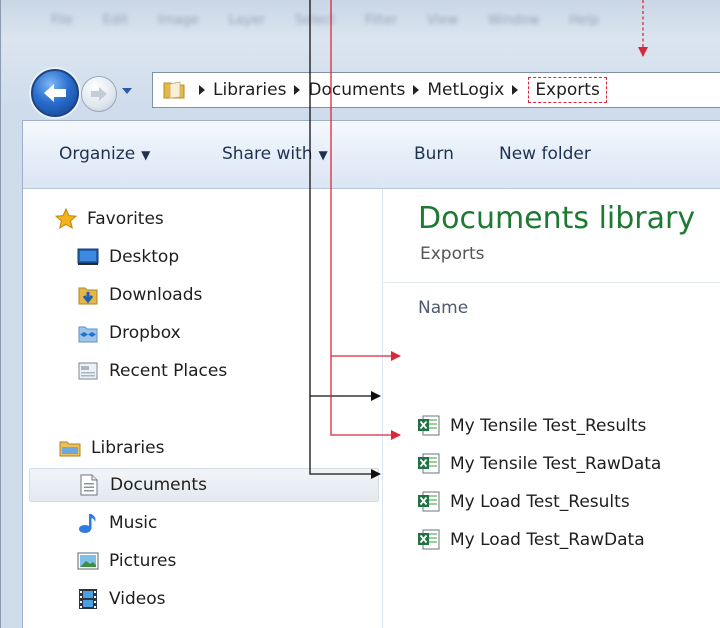 This screenshot has height=628, width=720. What do you see at coordinates (356, 90) in the screenshot?
I see `breadcrumb-documents: Documents` at bounding box center [356, 90].